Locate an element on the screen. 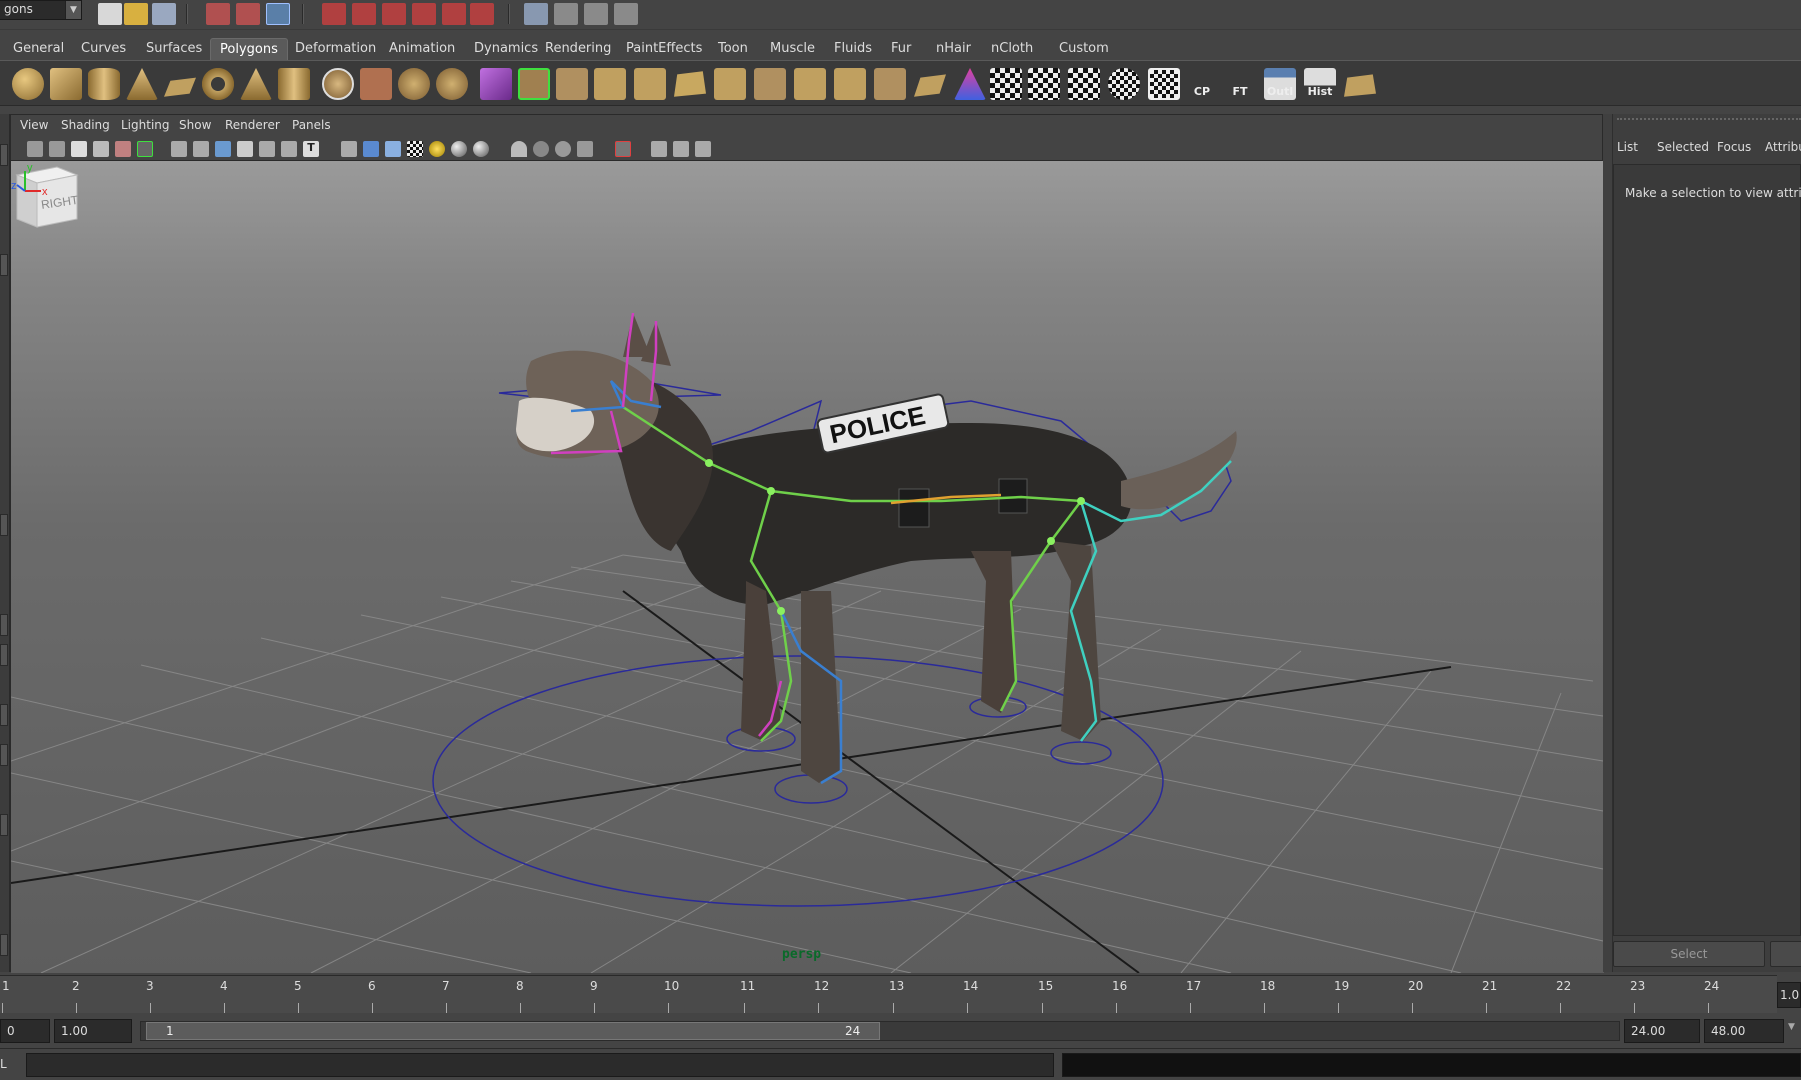 This screenshot has width=1801, height=1080. tab-rendering: Rendering is located at coordinates (578, 49).